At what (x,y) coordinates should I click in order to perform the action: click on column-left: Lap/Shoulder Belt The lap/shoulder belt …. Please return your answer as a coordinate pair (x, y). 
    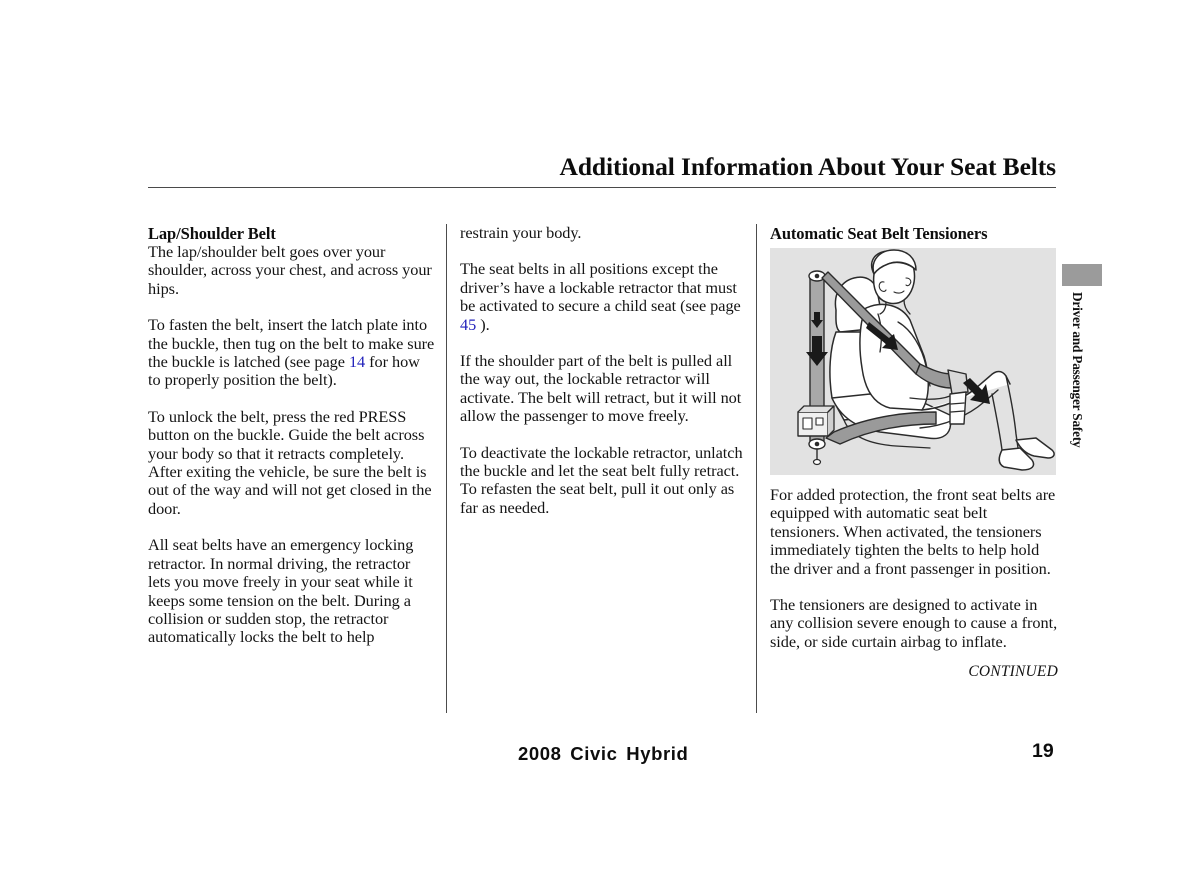
    Looking at the image, I should click on (292, 470).